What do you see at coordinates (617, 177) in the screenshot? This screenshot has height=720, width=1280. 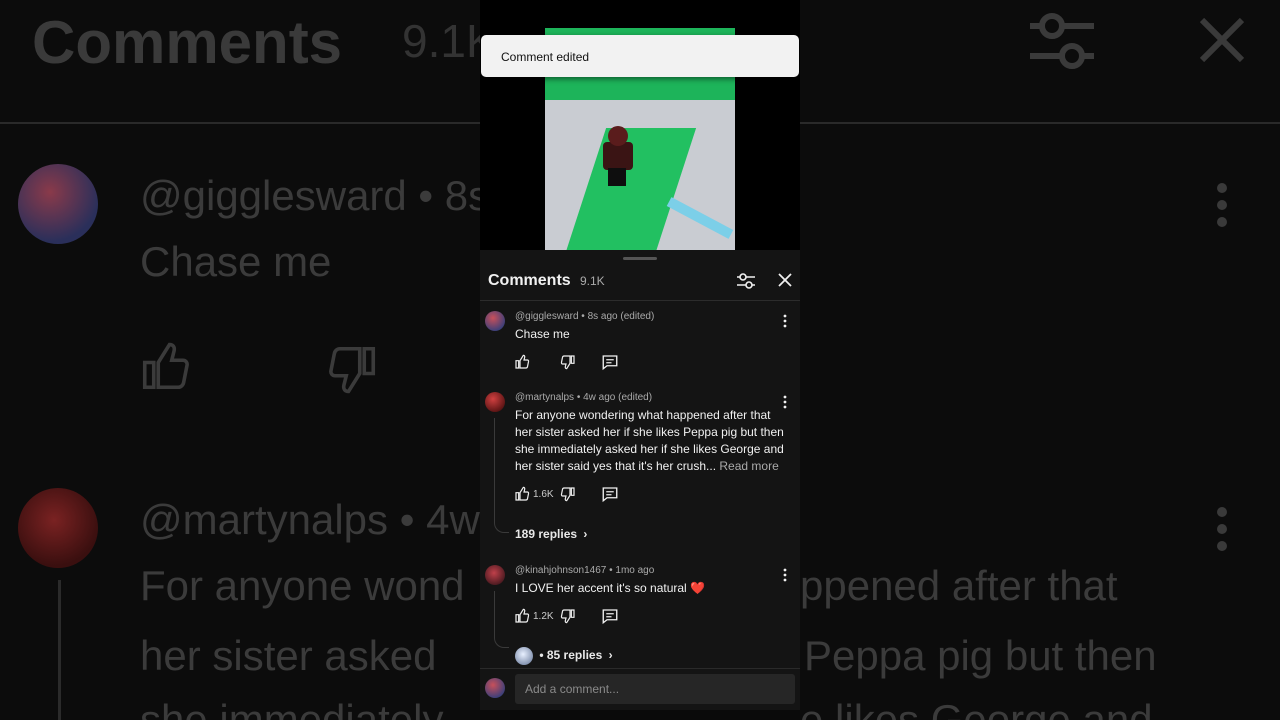 I see `video-character-legs` at bounding box center [617, 177].